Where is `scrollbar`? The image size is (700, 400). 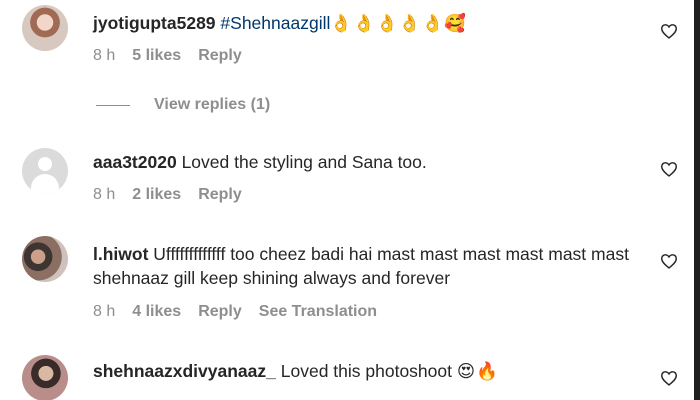
scrollbar is located at coordinates (697, 200).